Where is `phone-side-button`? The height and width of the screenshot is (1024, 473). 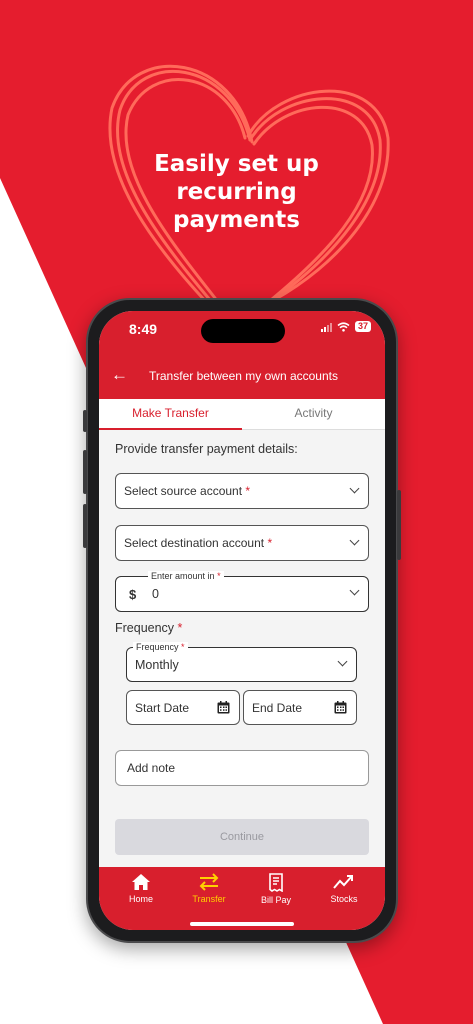 phone-side-button is located at coordinates (85, 421).